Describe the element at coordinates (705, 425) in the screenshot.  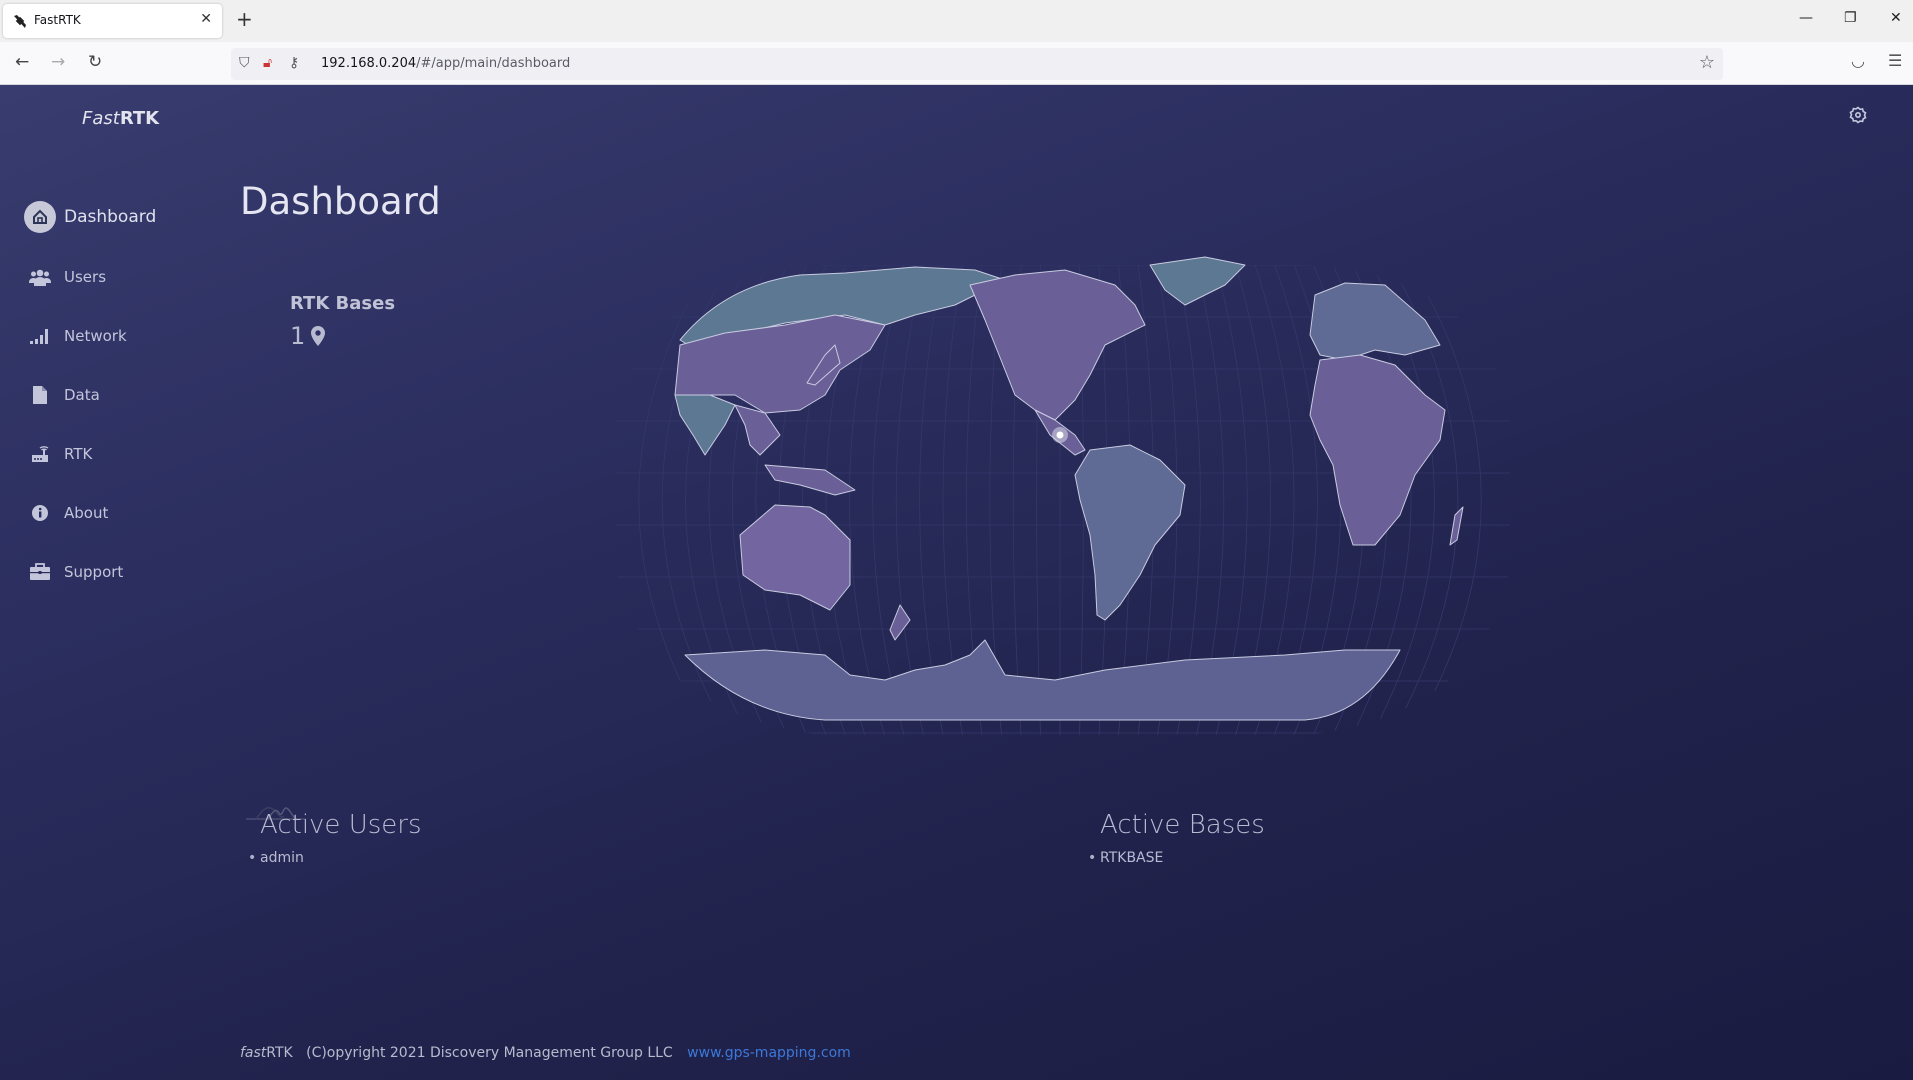
I see `landmass-india` at that location.